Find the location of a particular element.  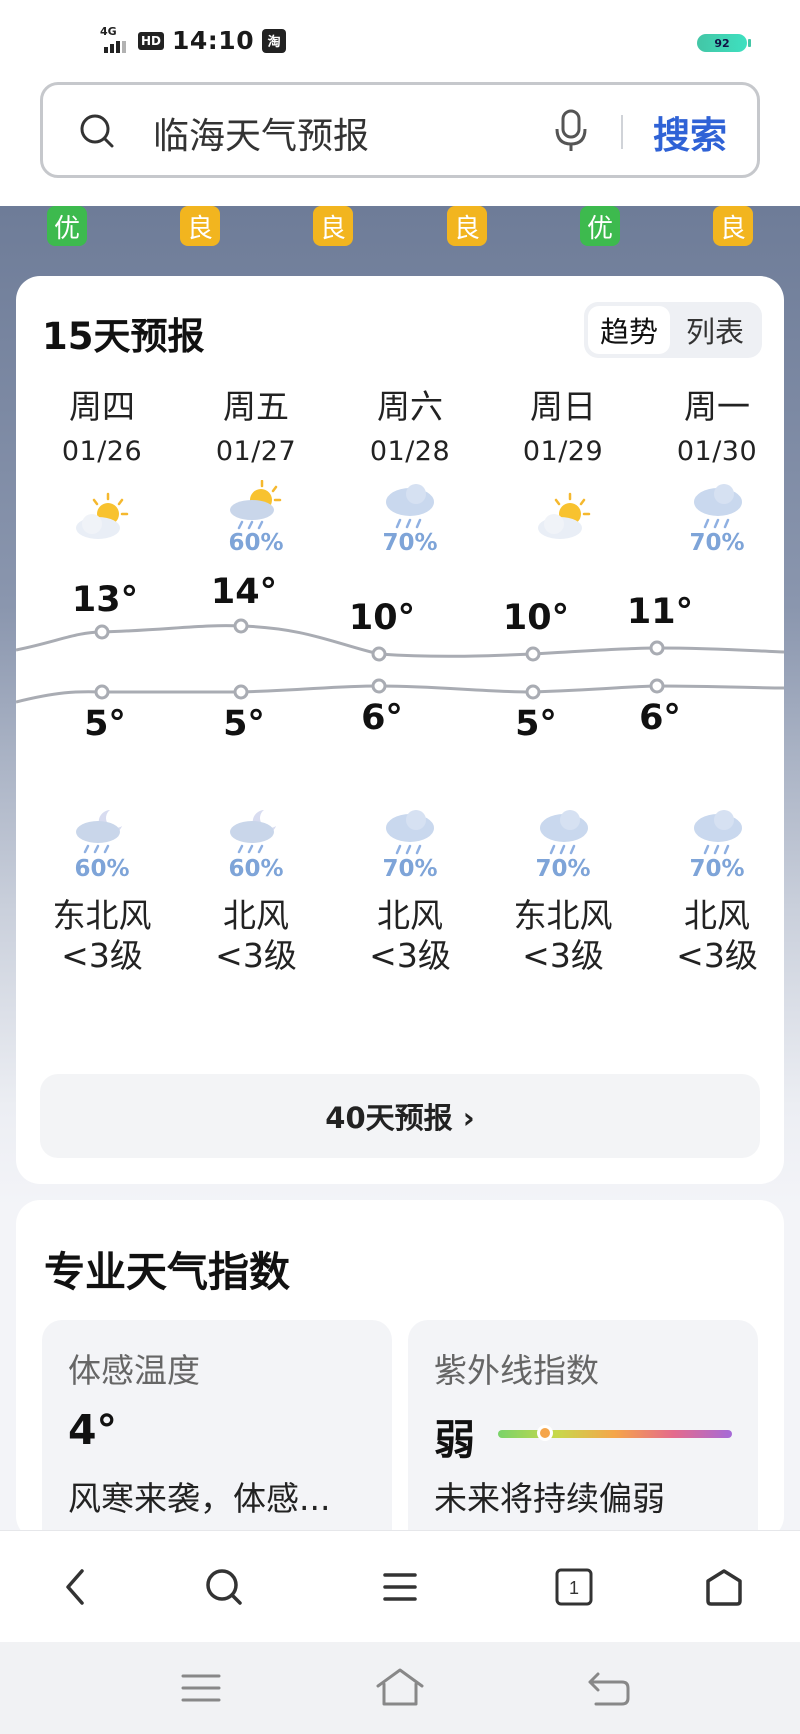

search-bar: 临海天气预报 搜索 is located at coordinates (400, 144).